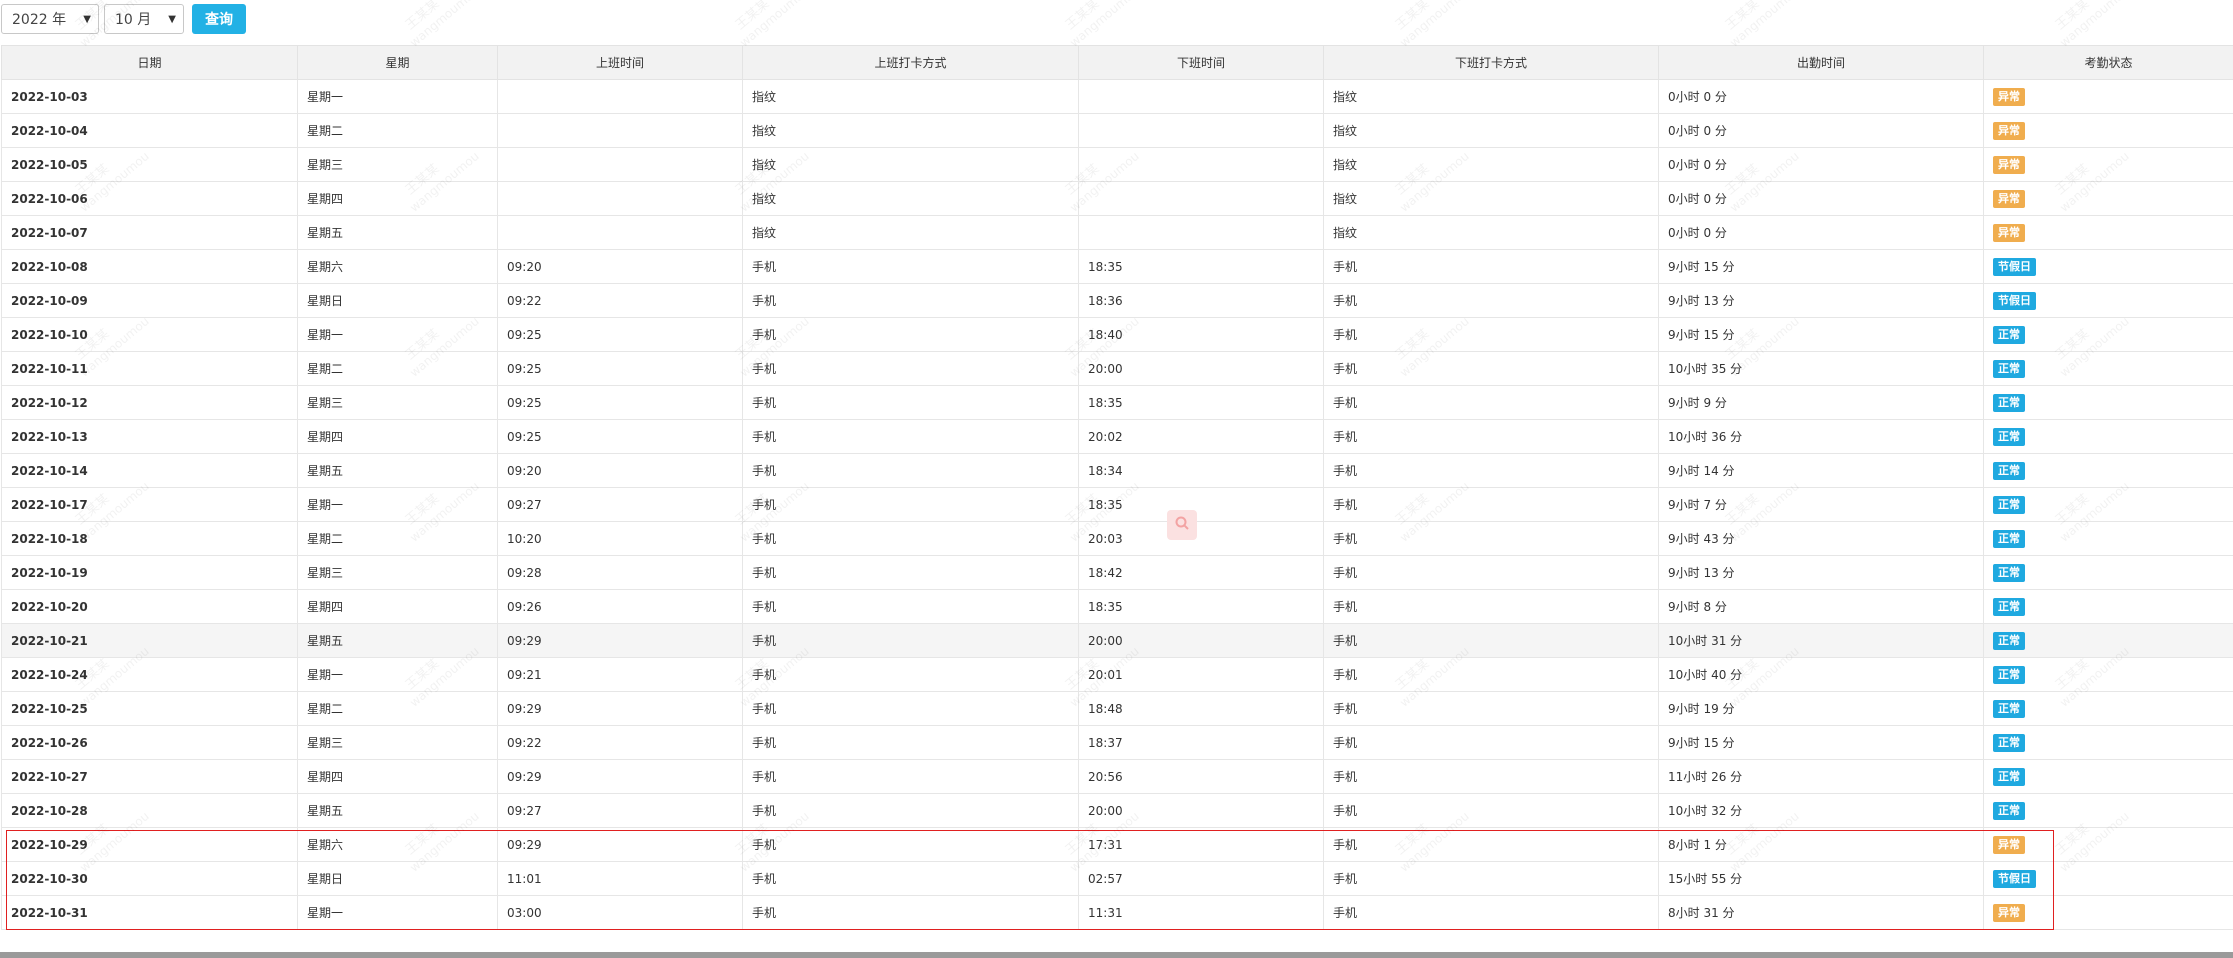  I want to click on table-row: 2022-10-11 星期二 09:25 手机 20:00 手机 10小时 35 分正常, so click(1117, 368).